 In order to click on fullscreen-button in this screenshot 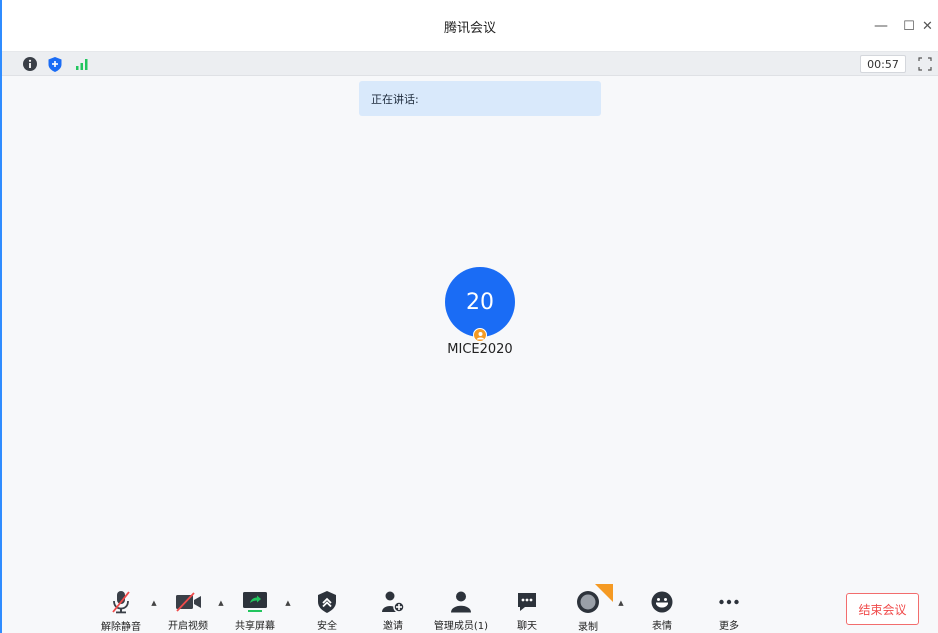, I will do `click(925, 64)`.